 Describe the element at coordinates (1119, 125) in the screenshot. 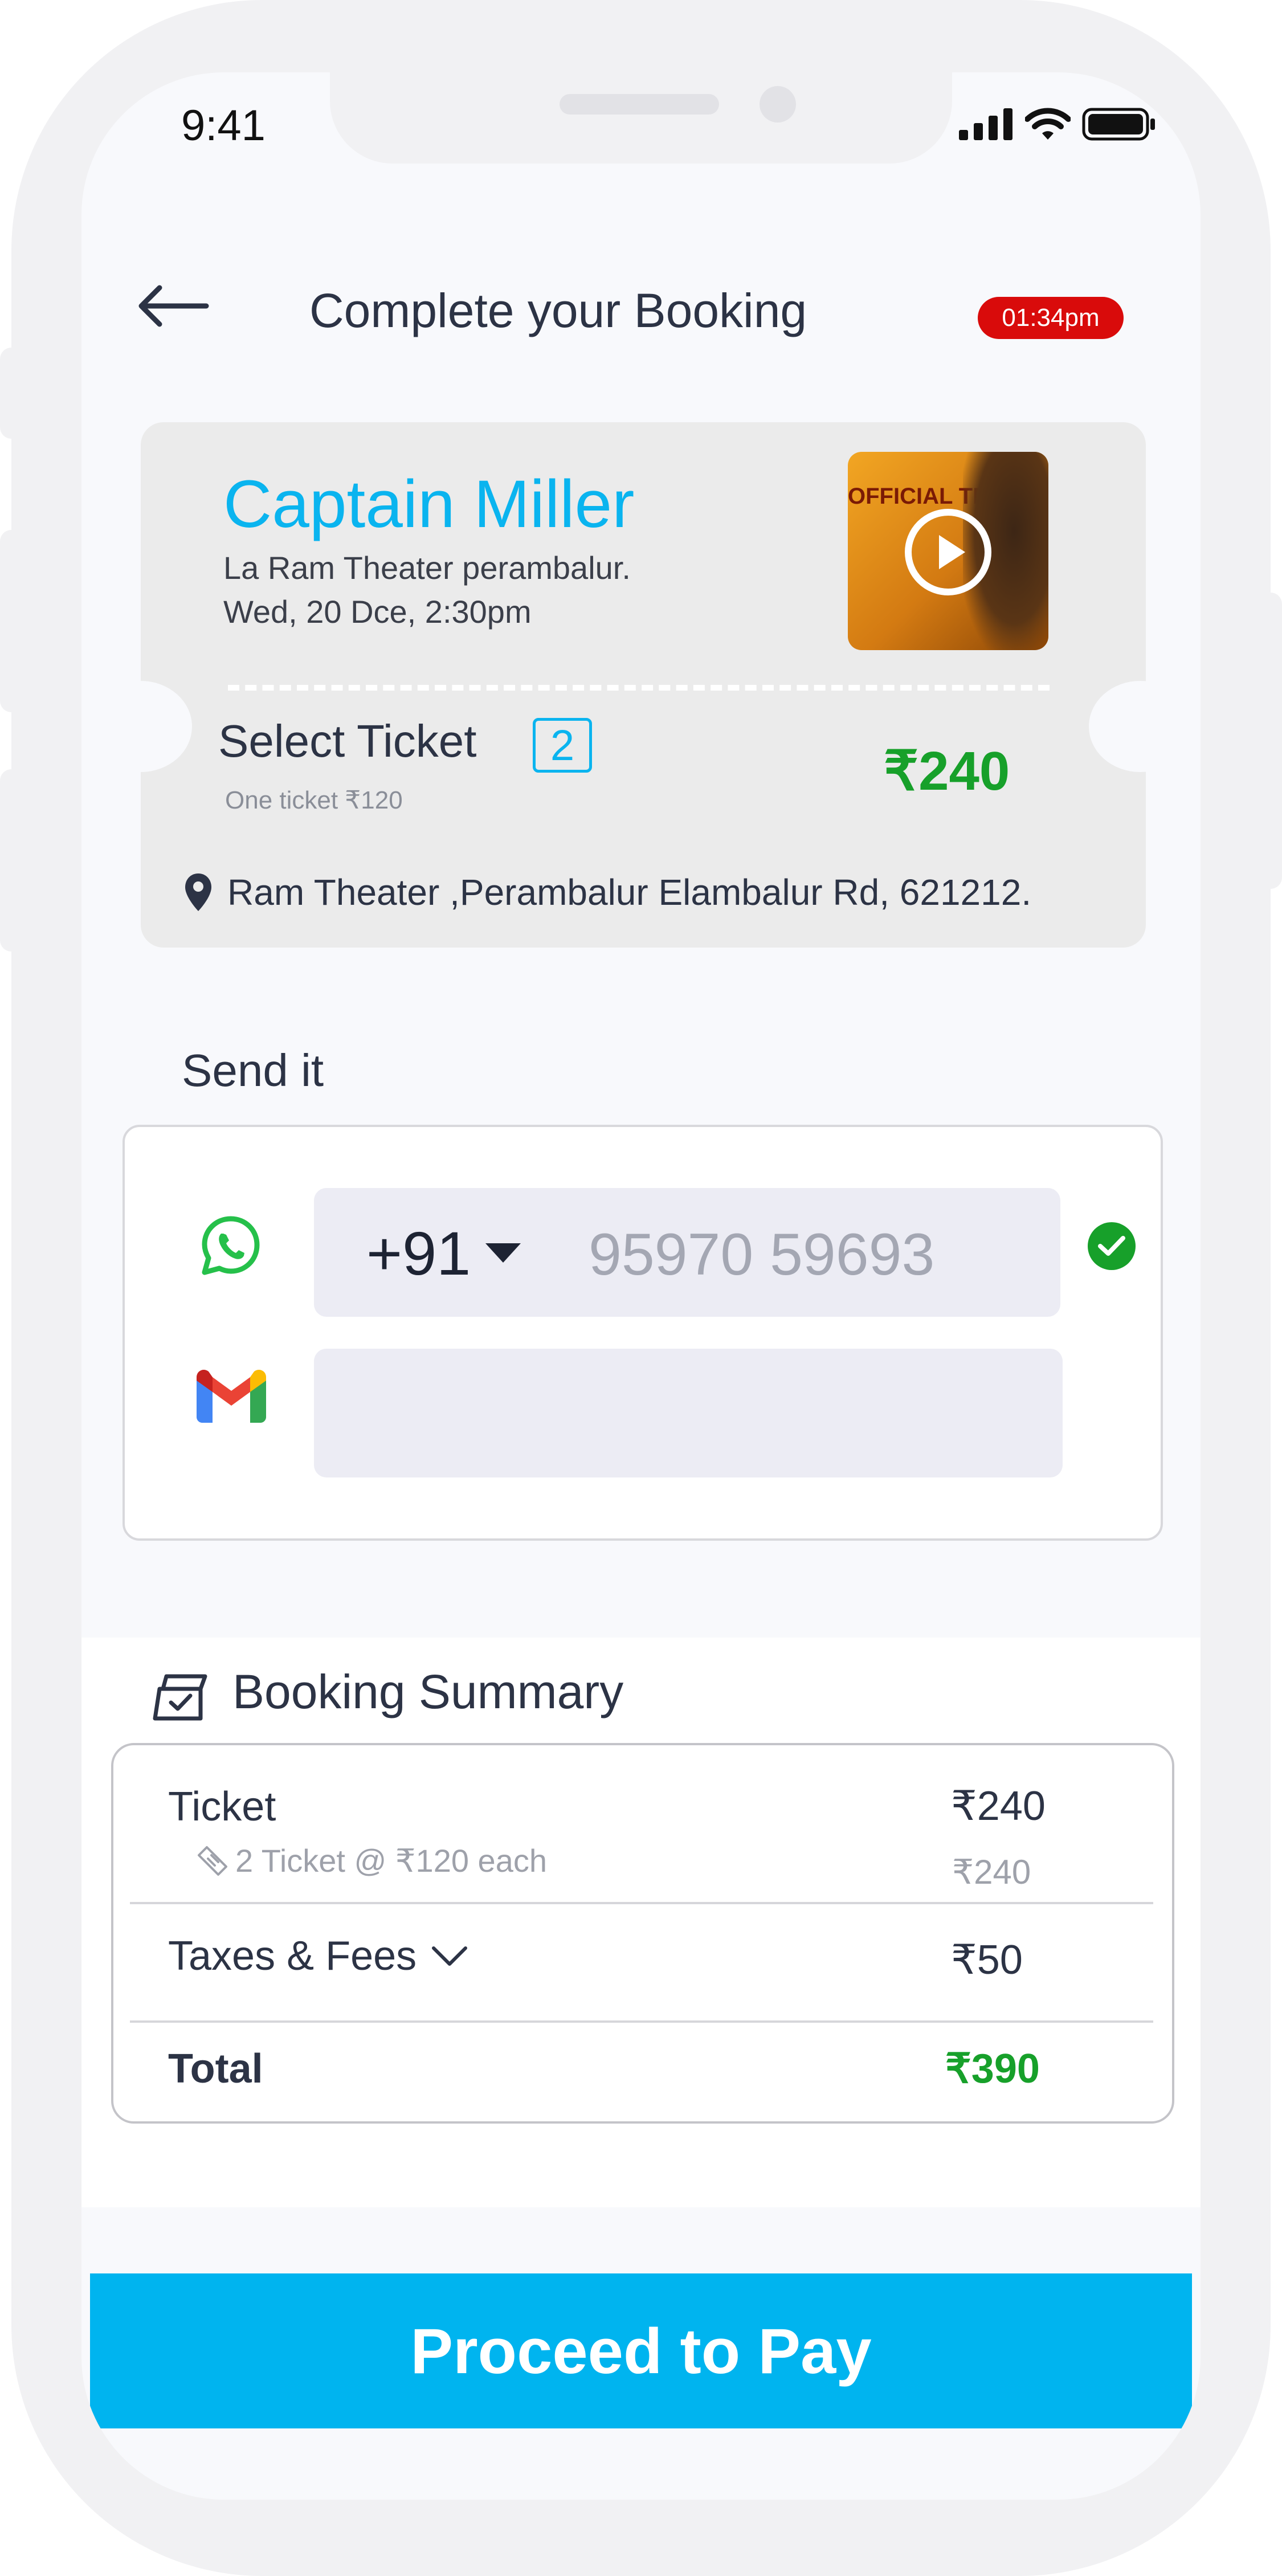

I see `battery-icon` at that location.